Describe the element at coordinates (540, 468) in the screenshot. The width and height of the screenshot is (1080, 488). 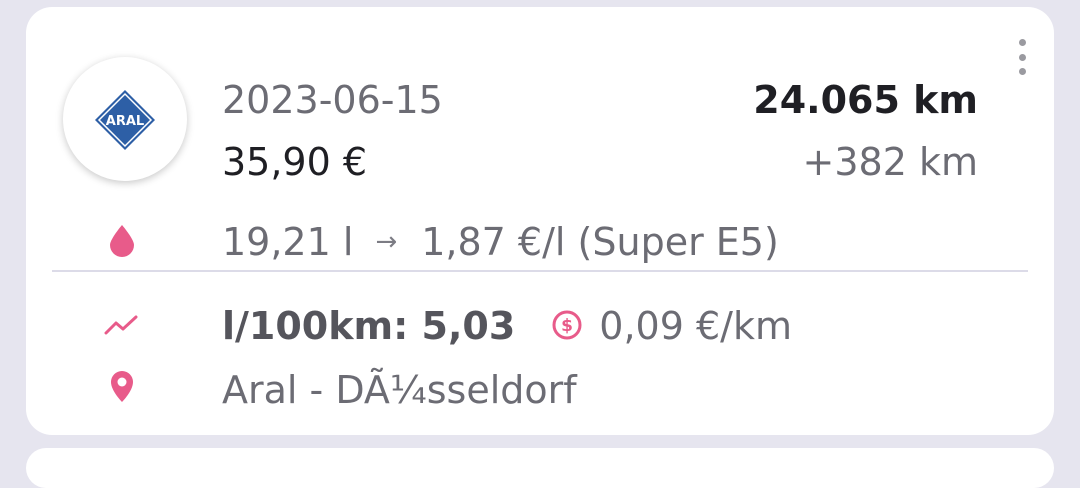
I see `next-entry-card` at that location.